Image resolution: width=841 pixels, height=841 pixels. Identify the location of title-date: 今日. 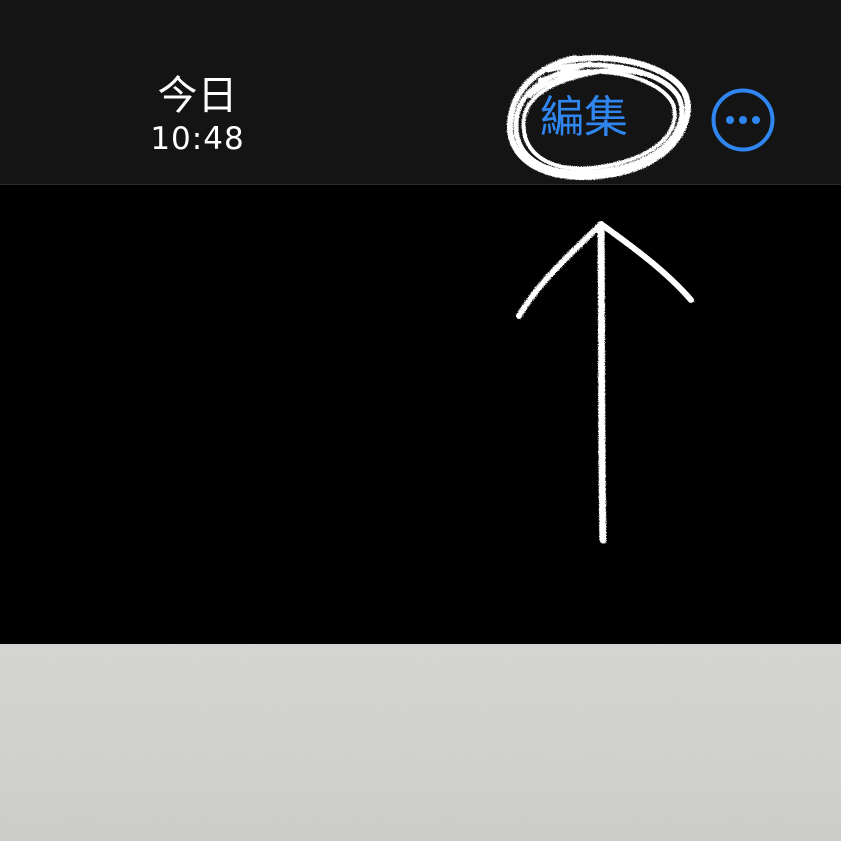
(197, 96).